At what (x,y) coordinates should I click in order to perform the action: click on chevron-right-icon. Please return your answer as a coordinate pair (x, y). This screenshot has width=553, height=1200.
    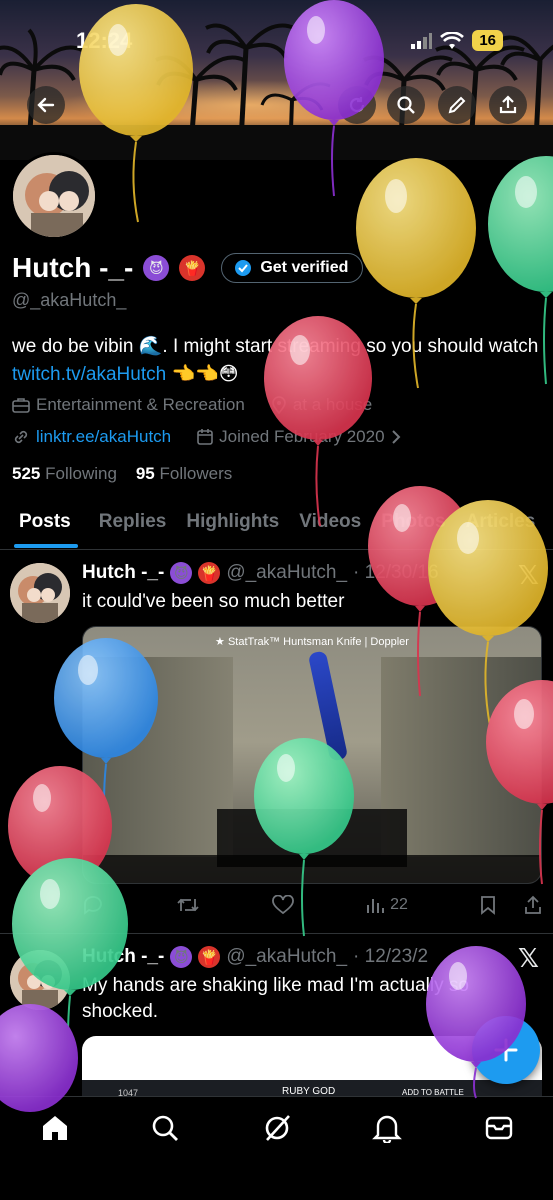
    Looking at the image, I should click on (396, 437).